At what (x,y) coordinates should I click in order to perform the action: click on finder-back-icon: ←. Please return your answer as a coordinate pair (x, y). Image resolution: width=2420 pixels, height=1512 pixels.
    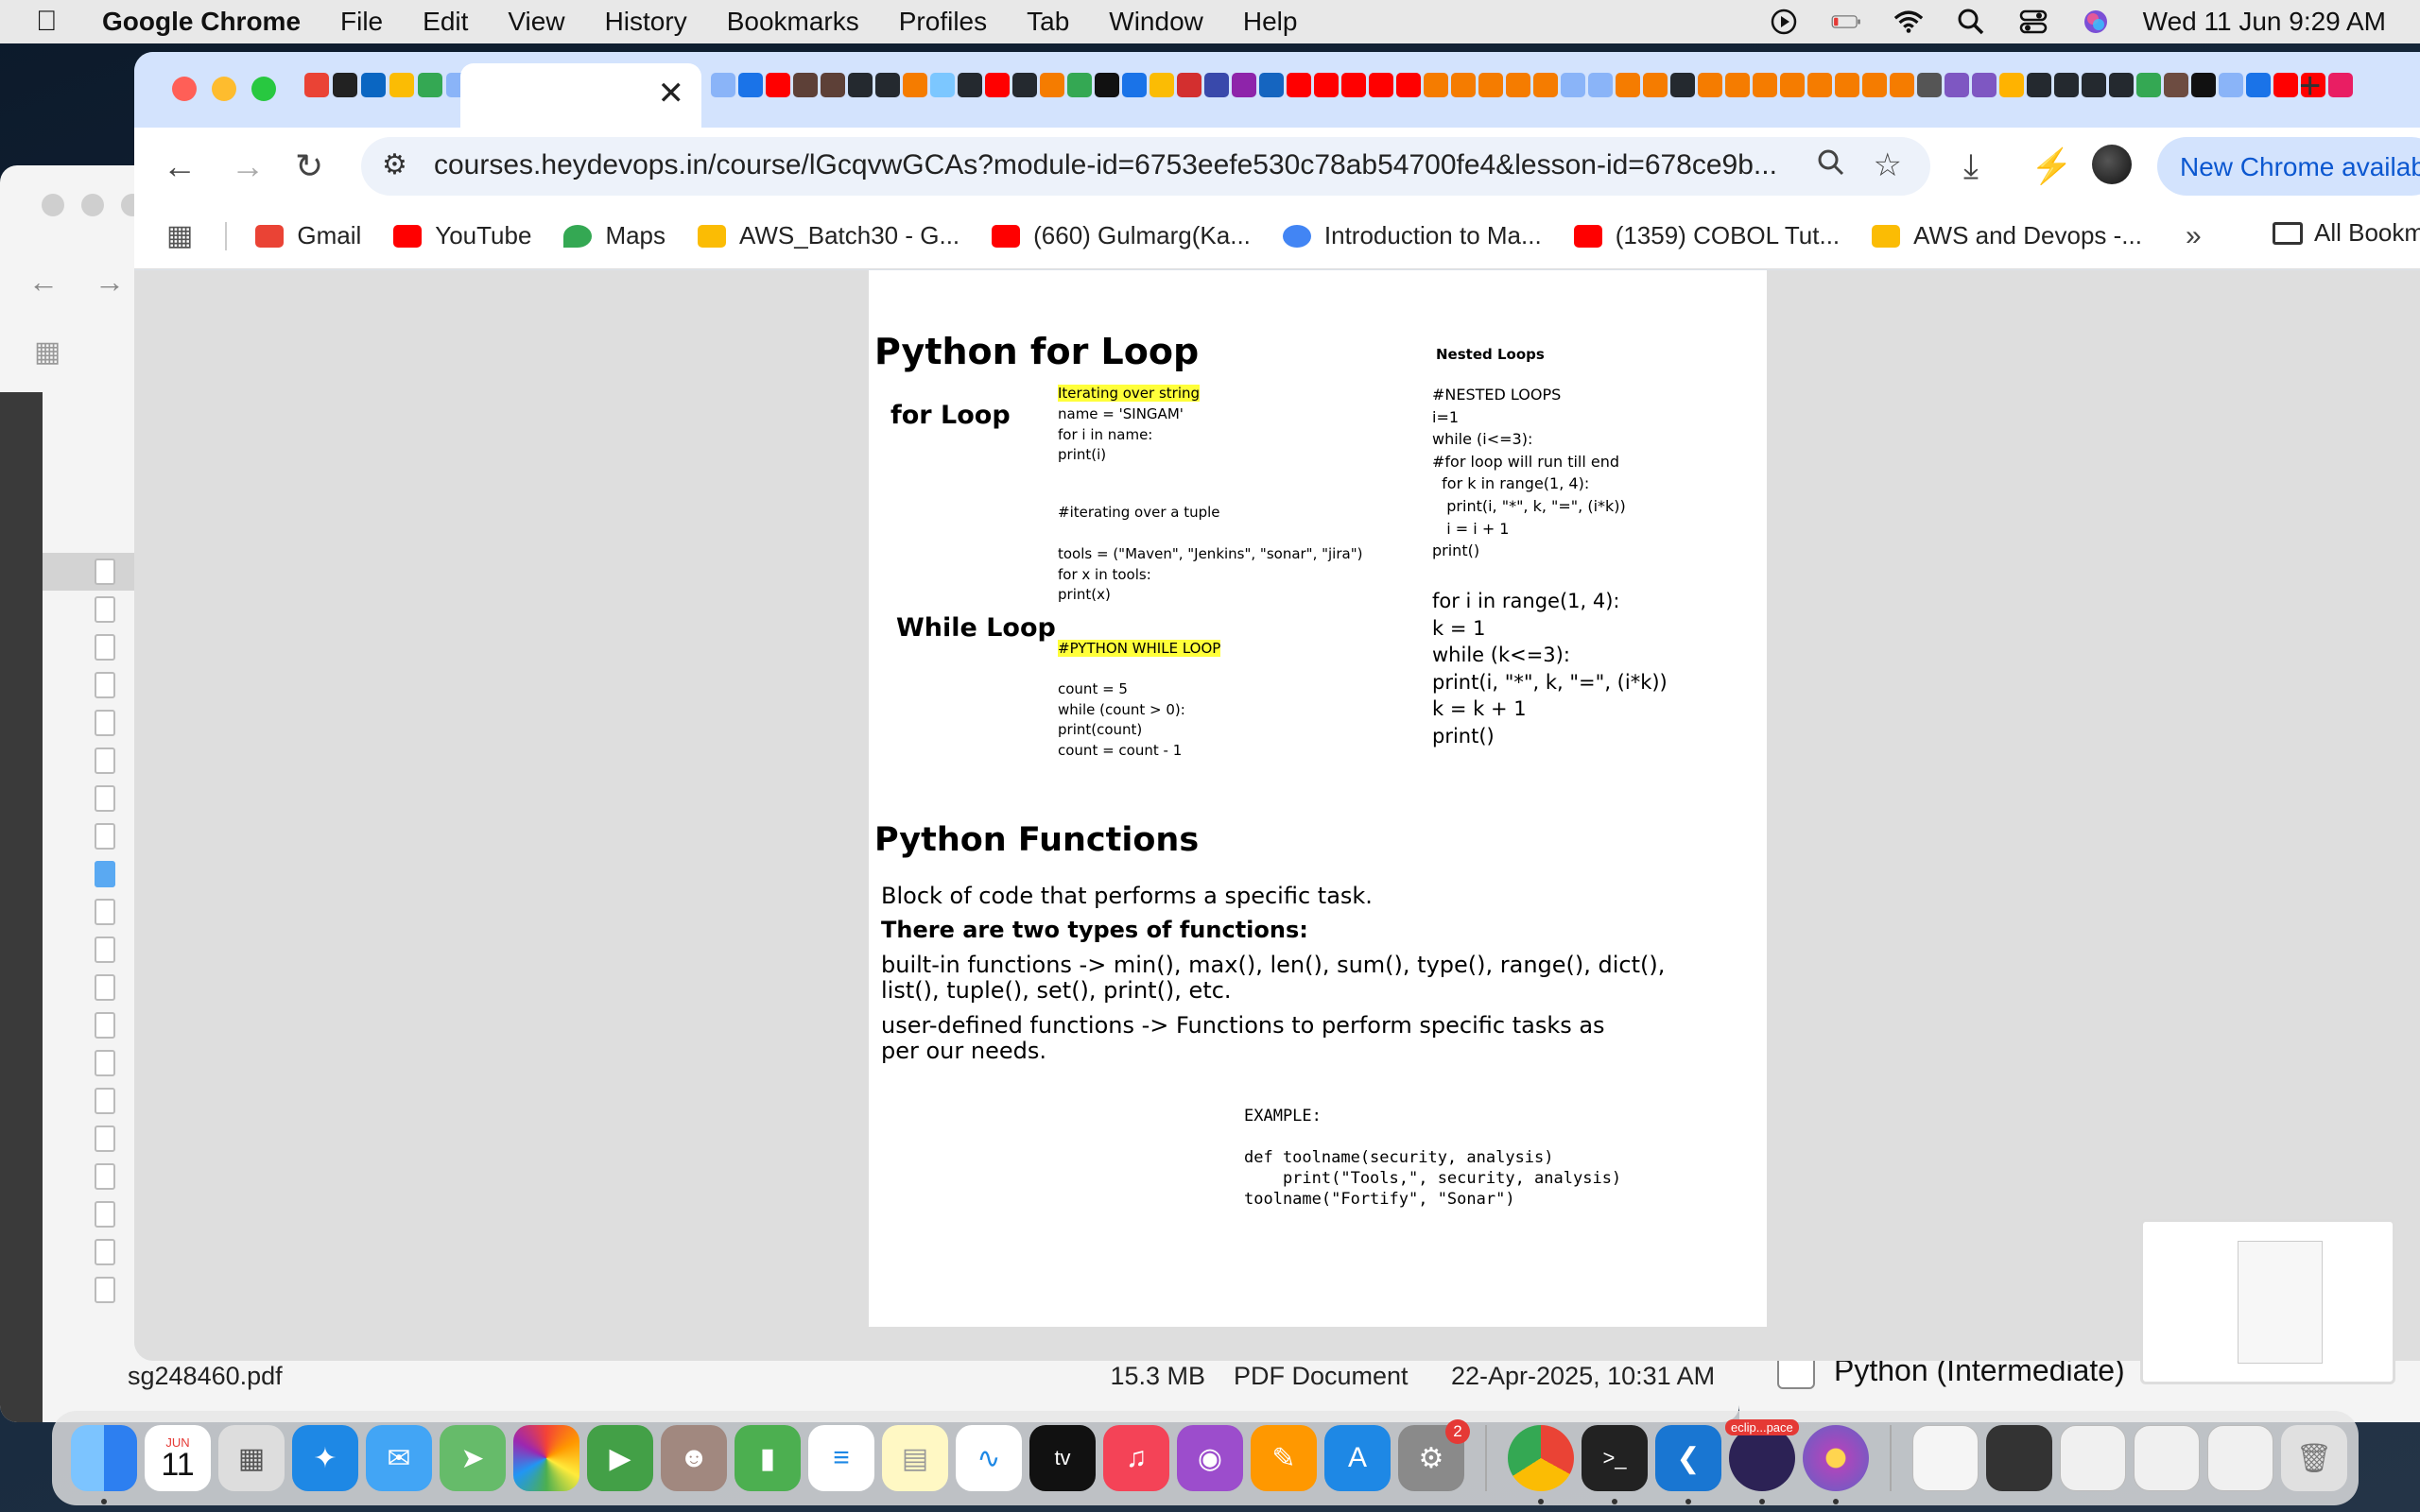
    Looking at the image, I should click on (43, 282).